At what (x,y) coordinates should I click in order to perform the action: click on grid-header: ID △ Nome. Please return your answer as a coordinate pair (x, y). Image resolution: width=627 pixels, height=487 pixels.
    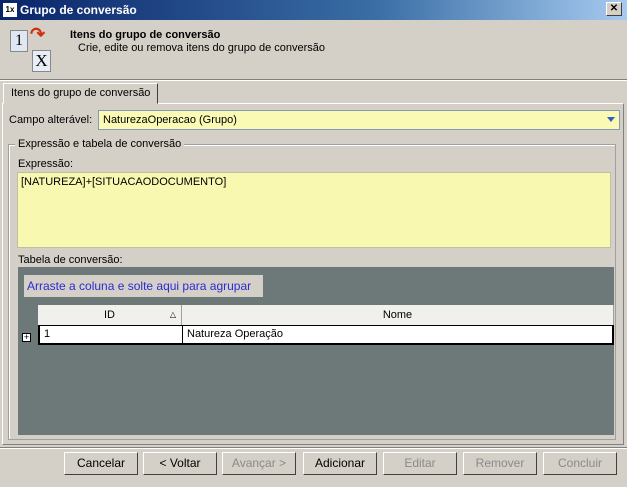
    Looking at the image, I should click on (326, 315).